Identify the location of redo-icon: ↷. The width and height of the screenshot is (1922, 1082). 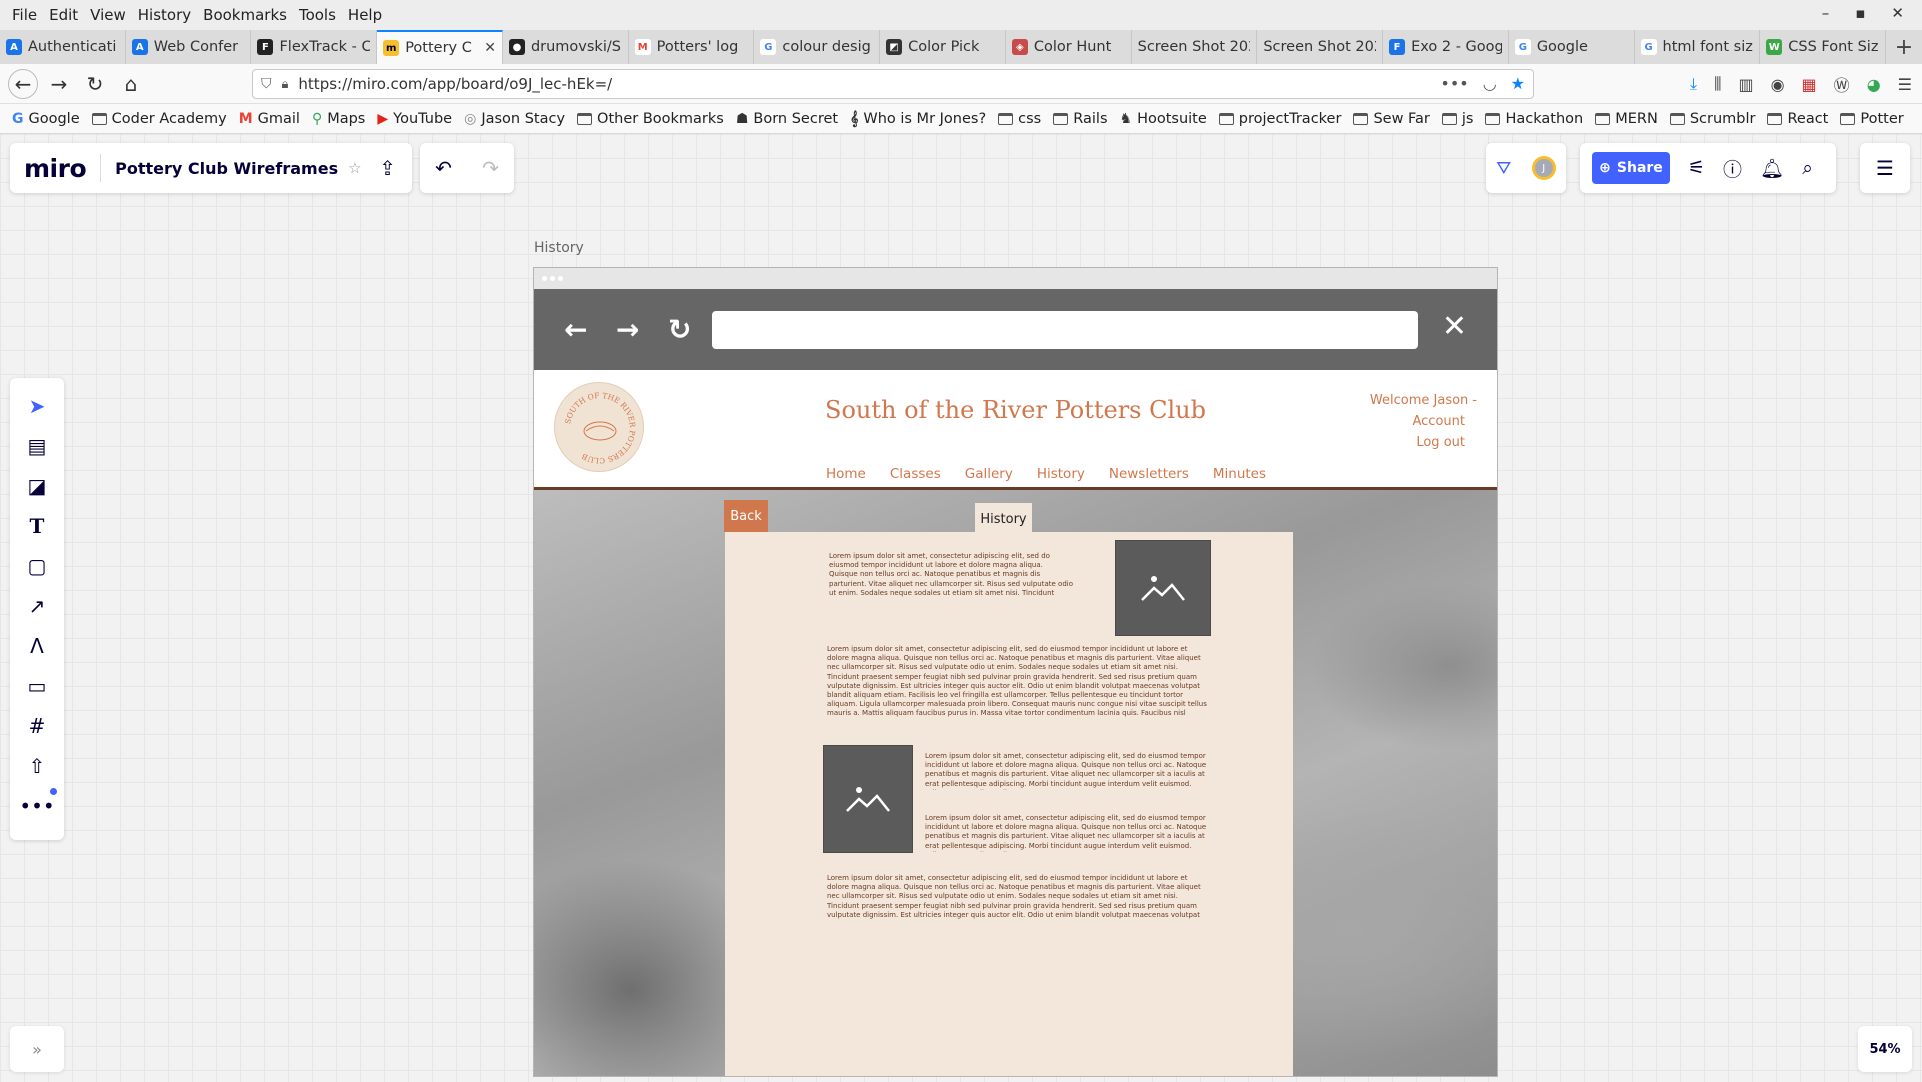
(490, 168).